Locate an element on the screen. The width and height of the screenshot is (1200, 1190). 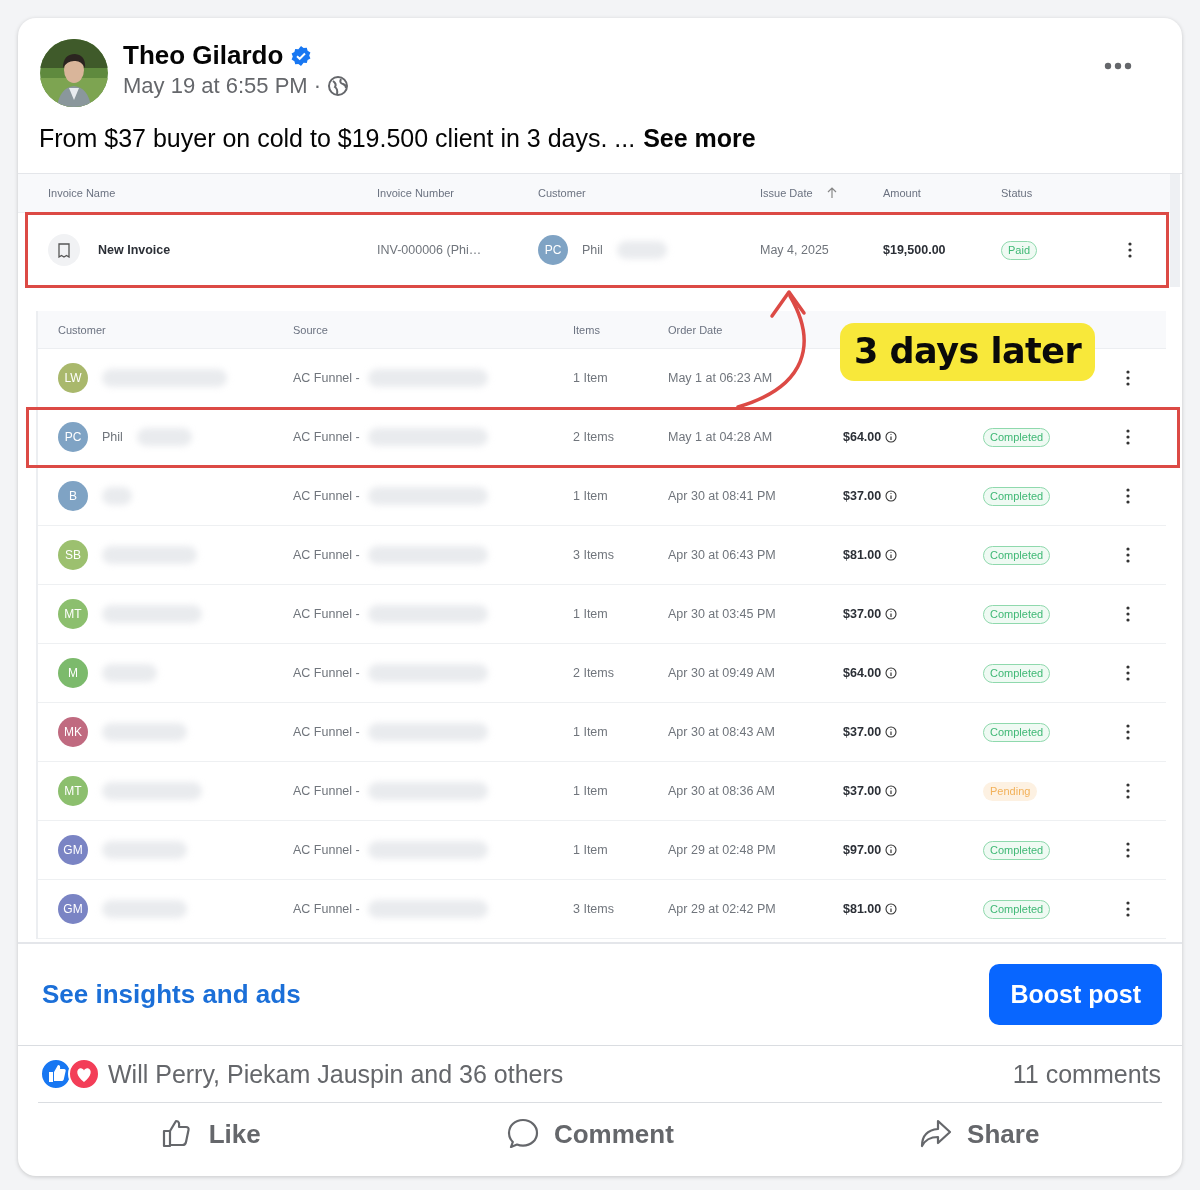
action-button: Share is located at coordinates (979, 1134).